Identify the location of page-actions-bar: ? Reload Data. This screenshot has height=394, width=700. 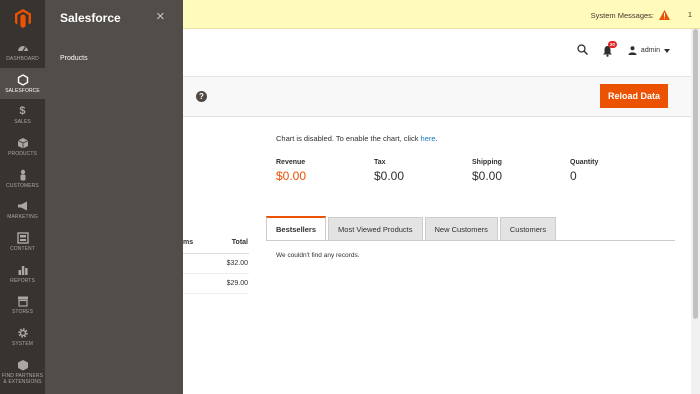
(441, 96).